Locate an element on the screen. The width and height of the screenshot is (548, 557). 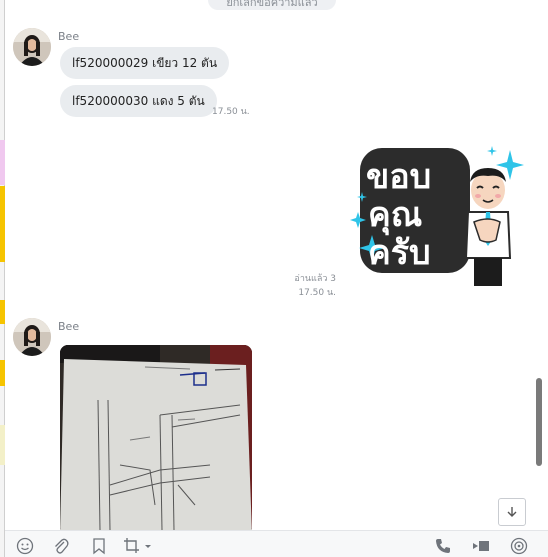
message-bubble: lf520000030 แดง 5 ตัน is located at coordinates (138, 101).